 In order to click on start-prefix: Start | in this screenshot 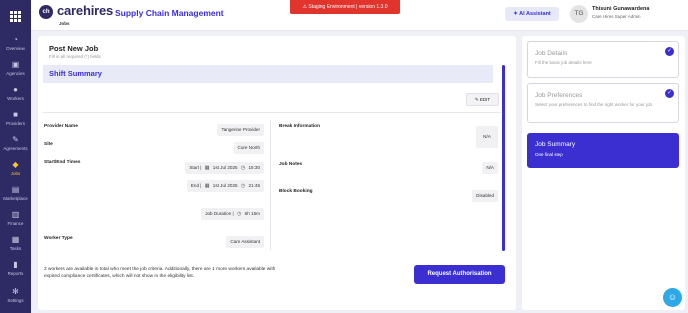, I will do `click(195, 167)`.